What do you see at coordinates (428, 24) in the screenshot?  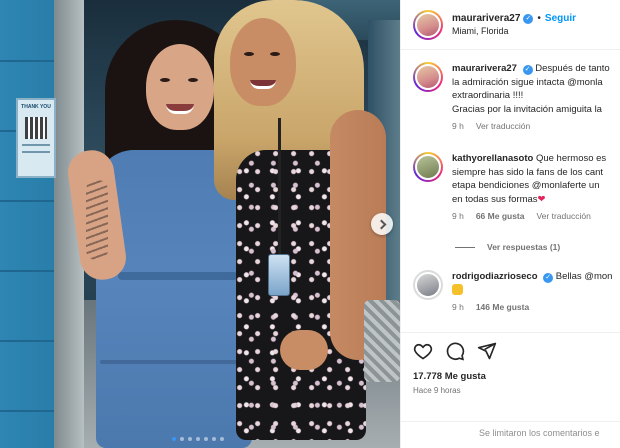 I see `author-avatar` at bounding box center [428, 24].